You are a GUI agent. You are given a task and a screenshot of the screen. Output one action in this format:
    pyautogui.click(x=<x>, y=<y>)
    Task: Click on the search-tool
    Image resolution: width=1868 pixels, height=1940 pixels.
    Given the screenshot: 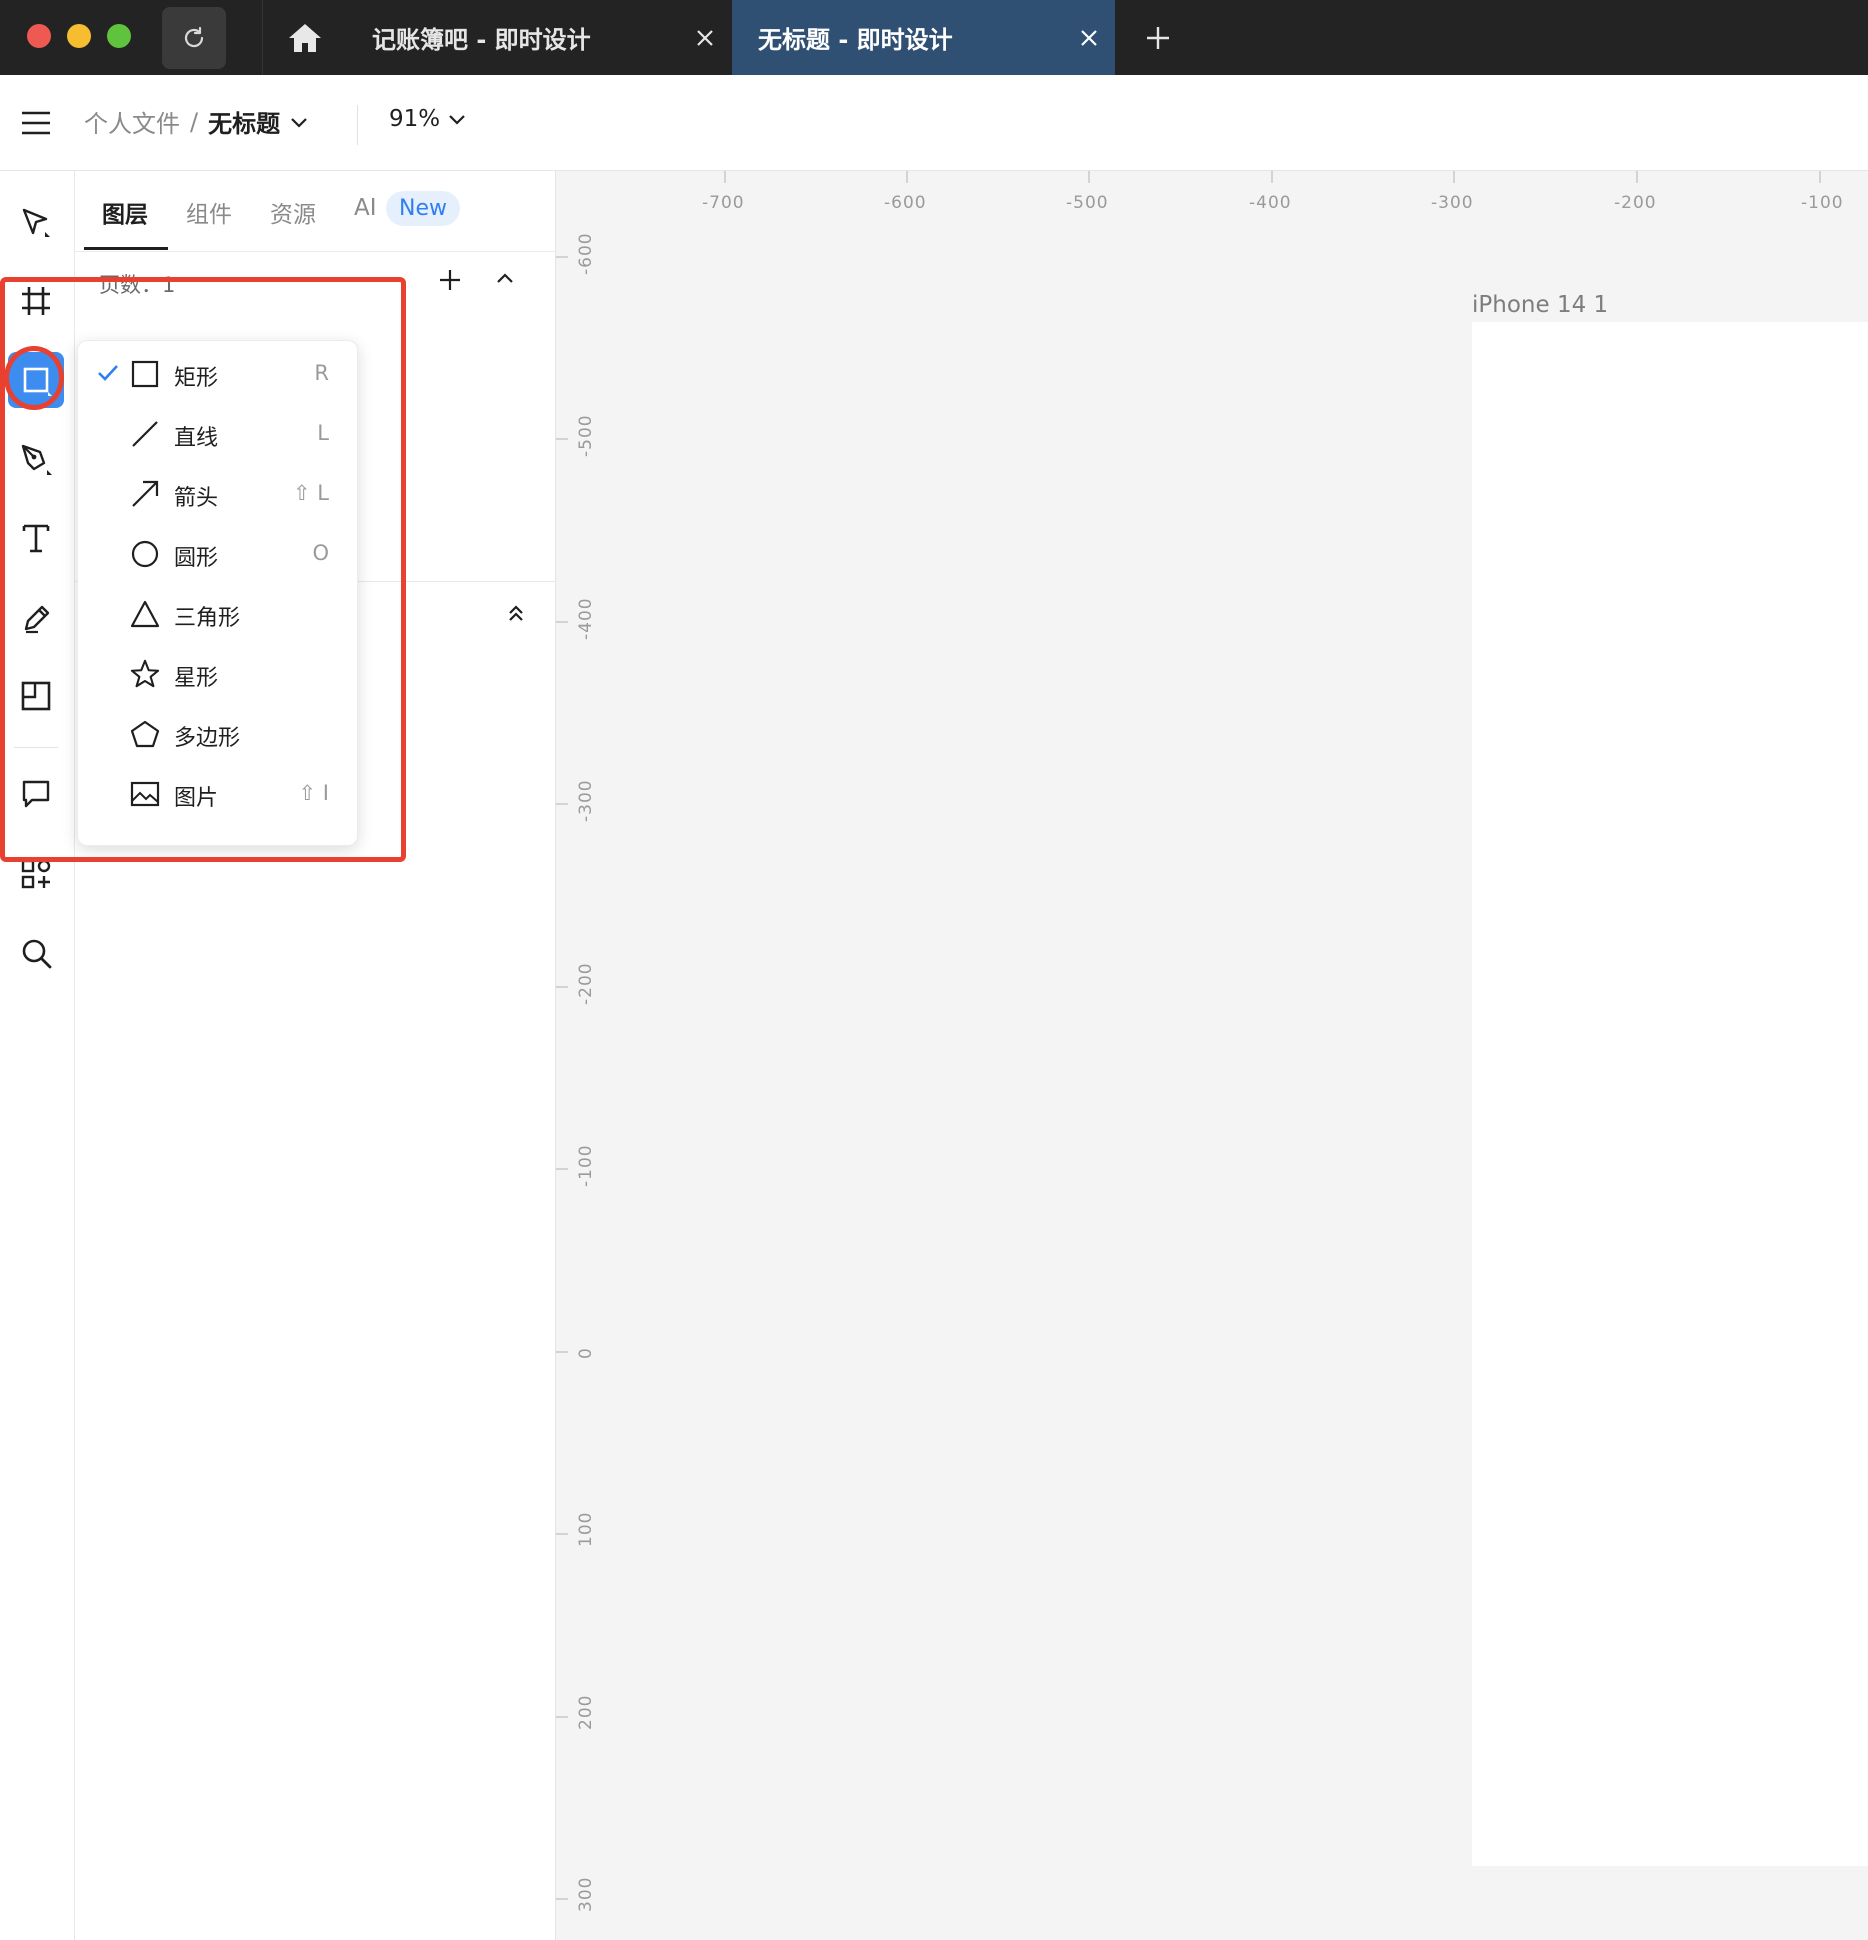 What is the action you would take?
    pyautogui.click(x=36, y=953)
    